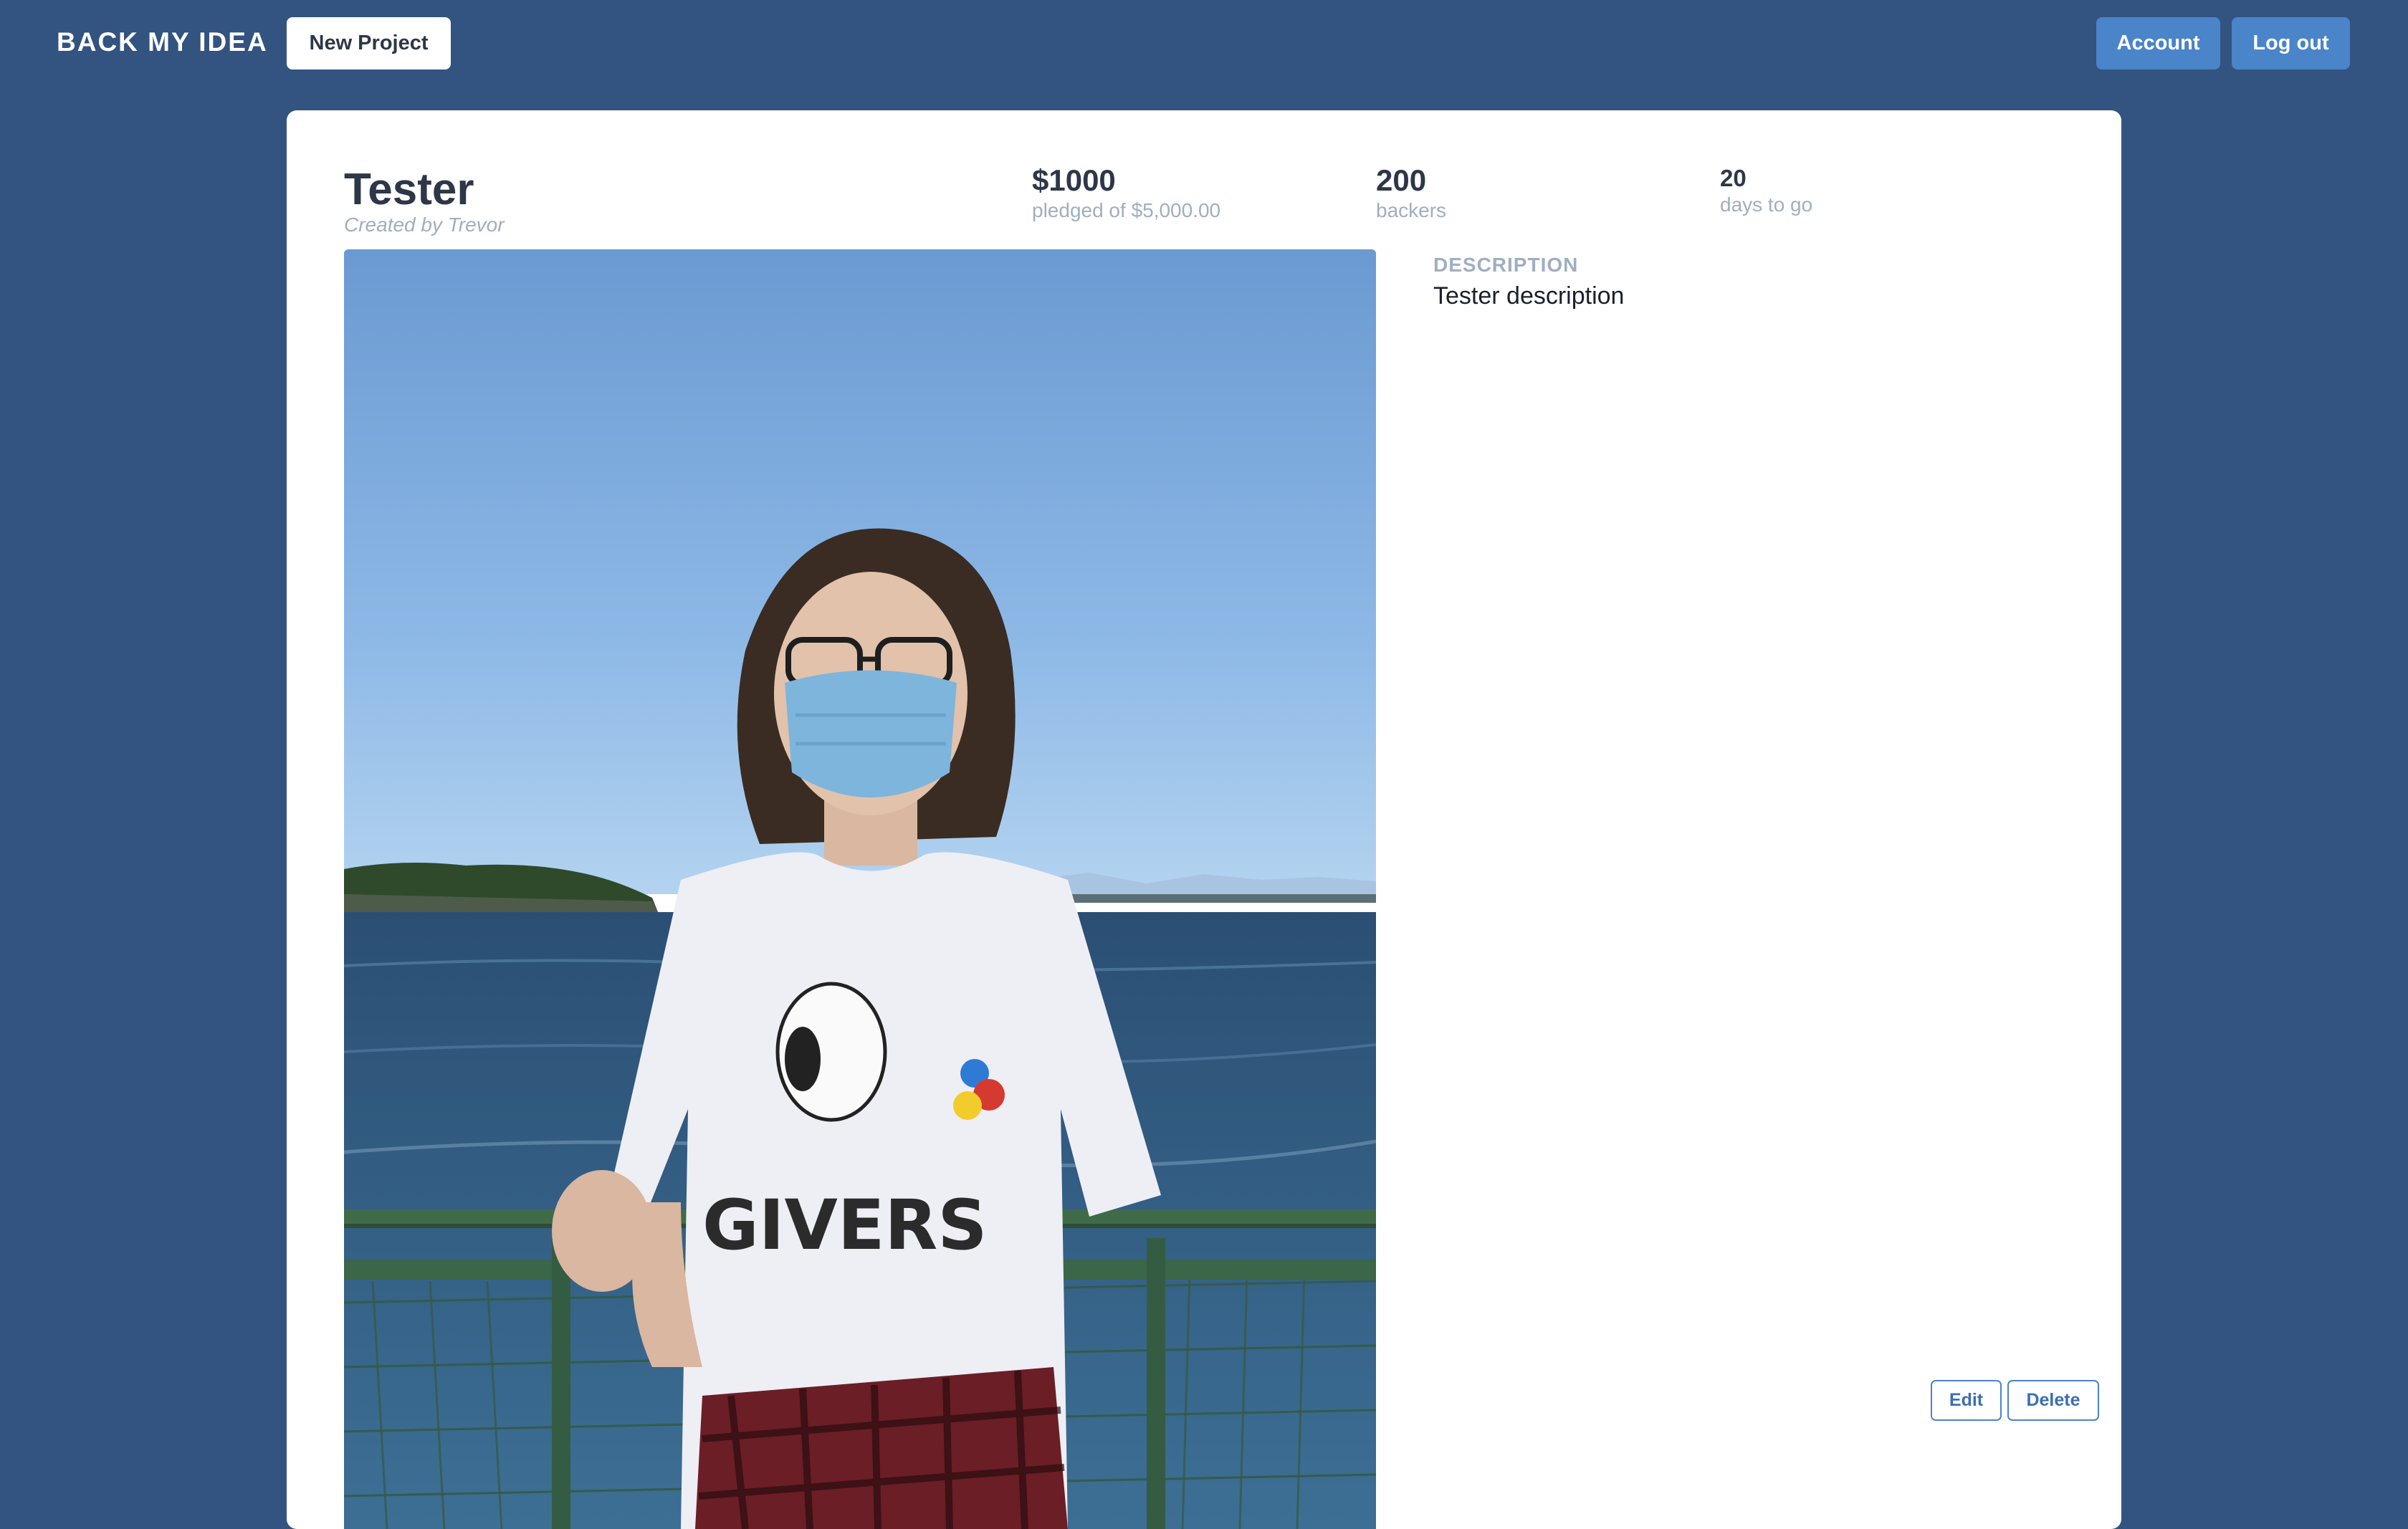 The image size is (2408, 1529). What do you see at coordinates (2291, 43) in the screenshot?
I see `logout-button: Log out` at bounding box center [2291, 43].